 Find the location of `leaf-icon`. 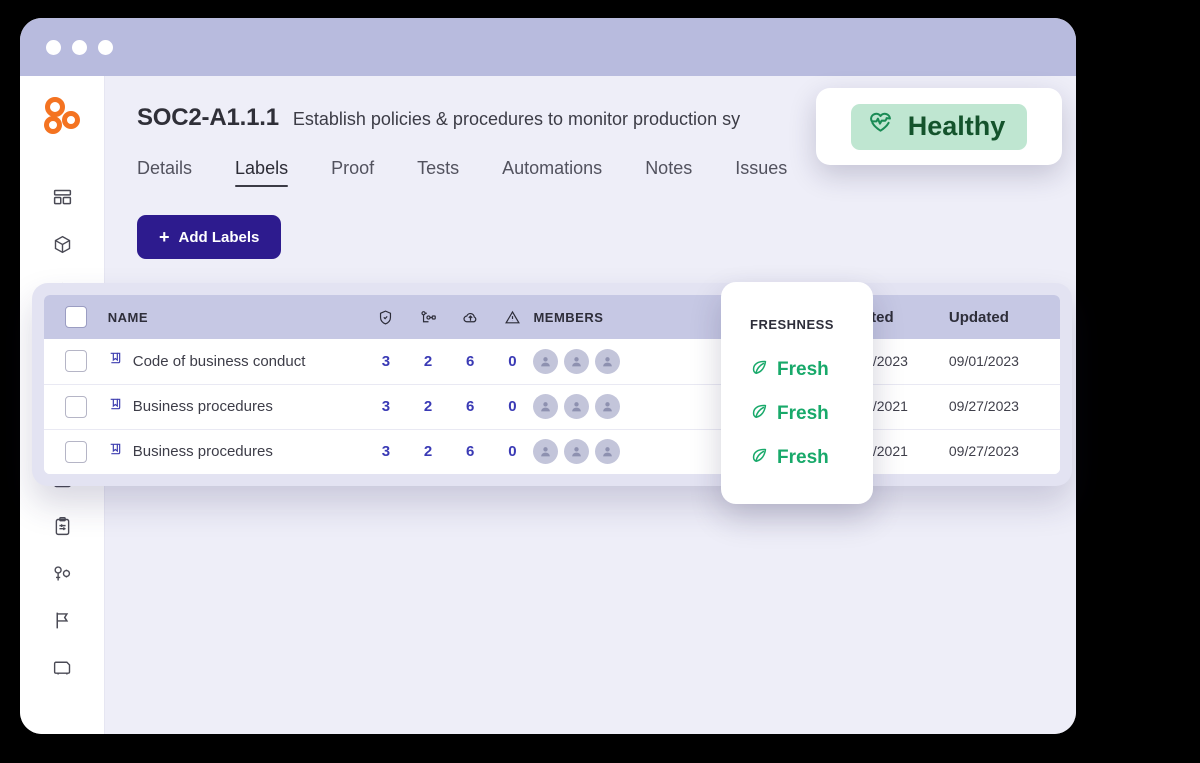

leaf-icon is located at coordinates (759, 414).